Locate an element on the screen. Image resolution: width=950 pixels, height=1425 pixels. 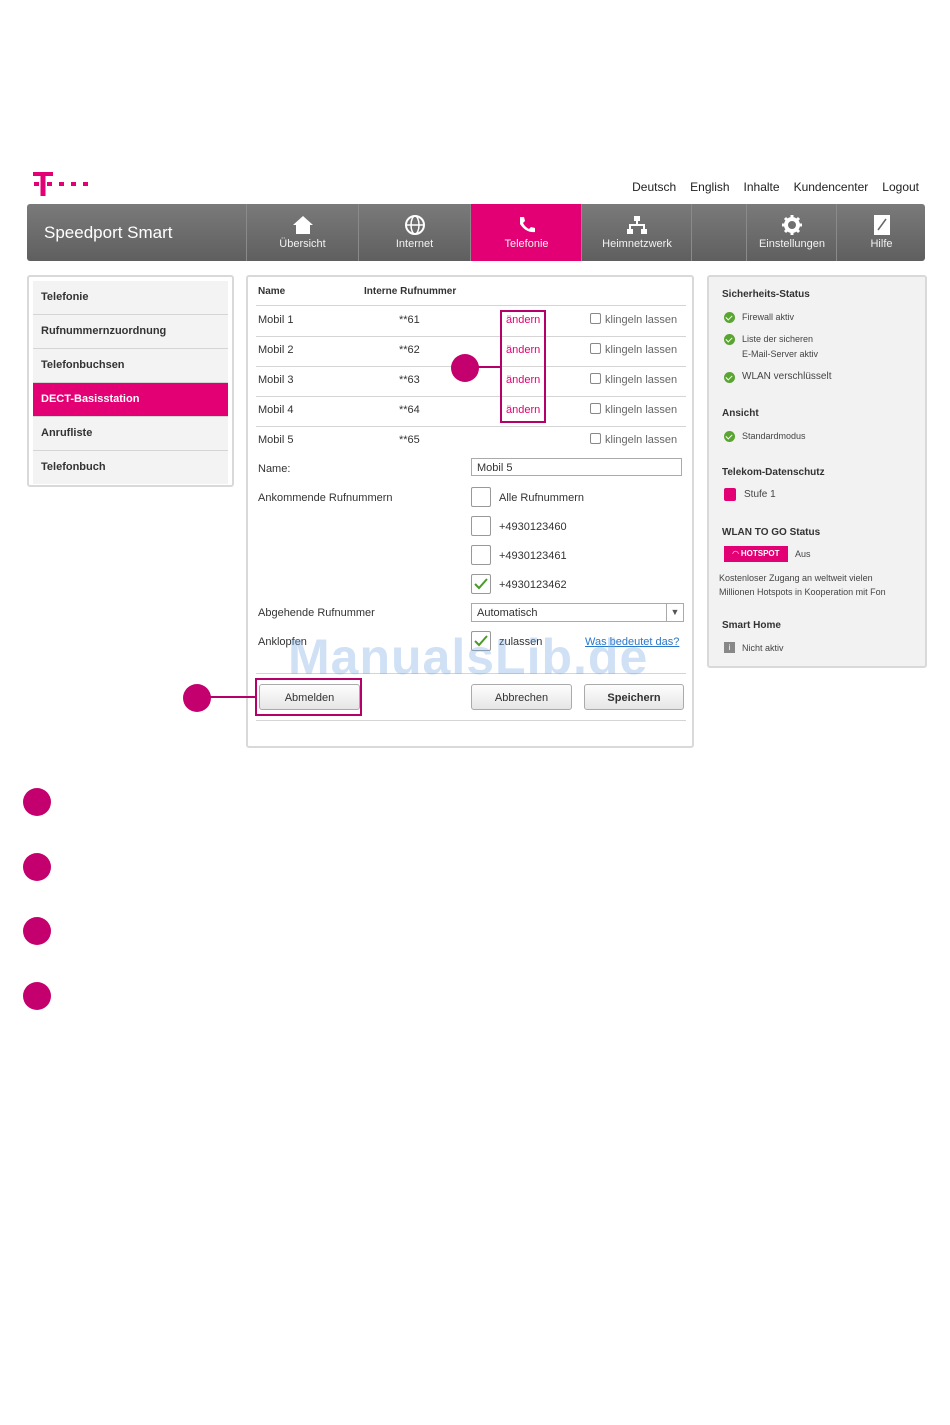
hotspot-badge: ◠ HOTSPOT is located at coordinates (756, 554).